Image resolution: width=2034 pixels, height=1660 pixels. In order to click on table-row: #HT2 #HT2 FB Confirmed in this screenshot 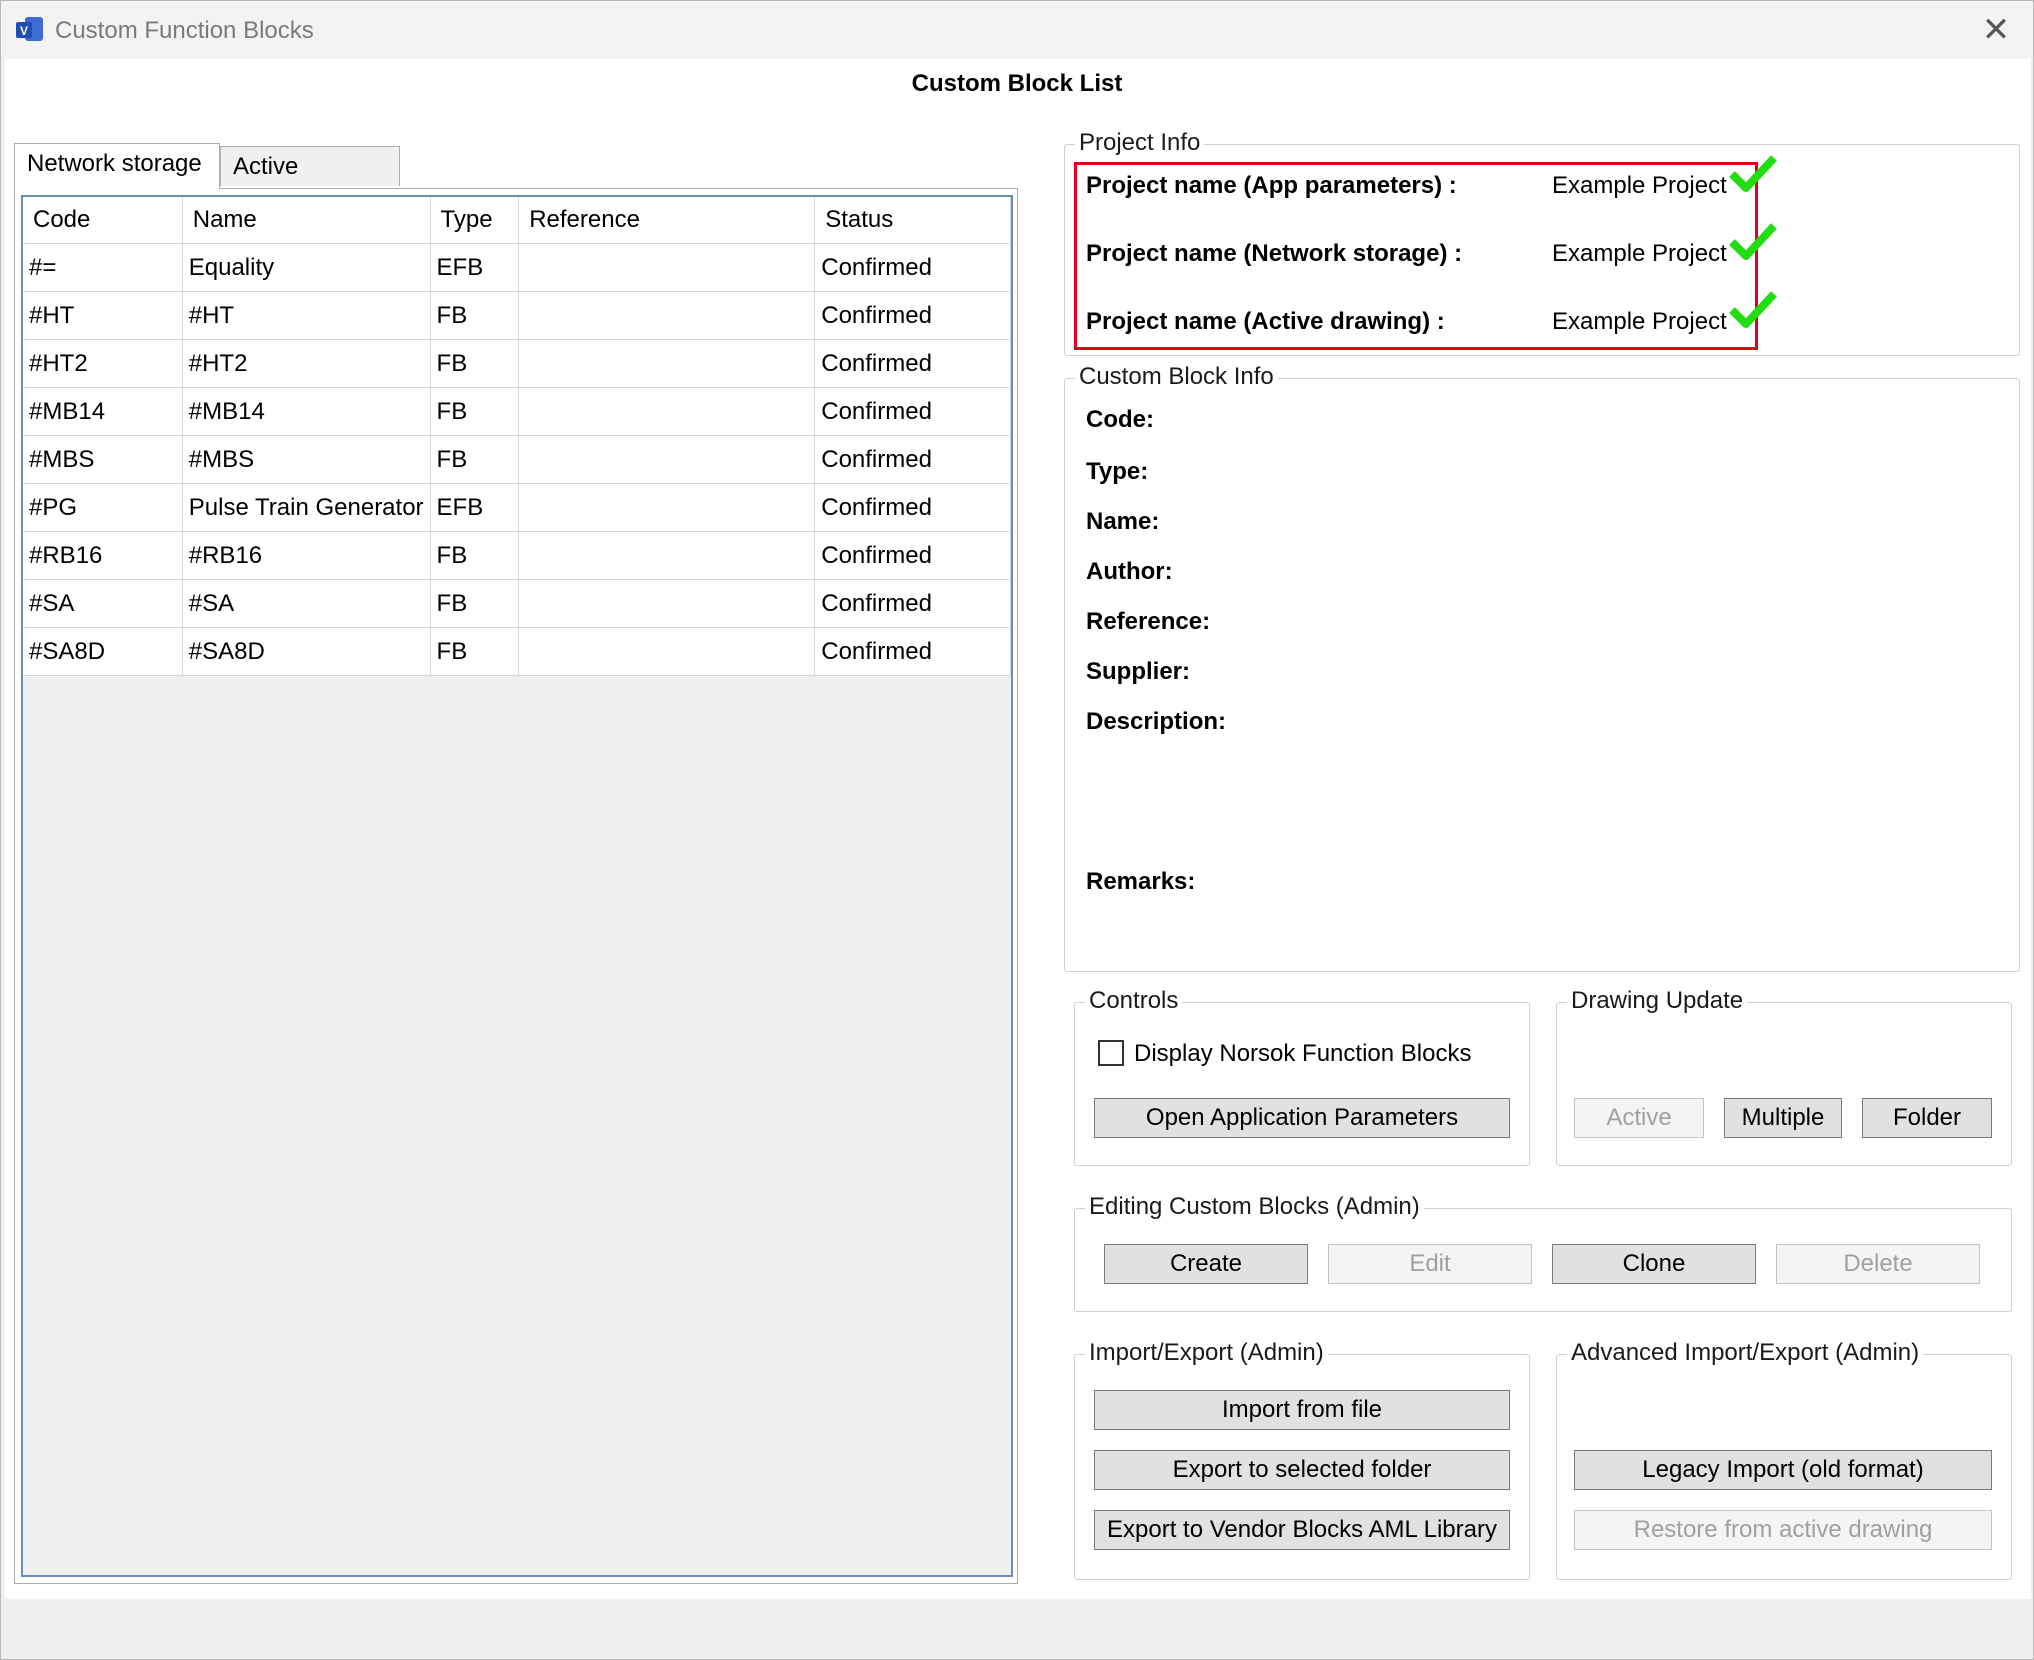, I will do `click(517, 363)`.